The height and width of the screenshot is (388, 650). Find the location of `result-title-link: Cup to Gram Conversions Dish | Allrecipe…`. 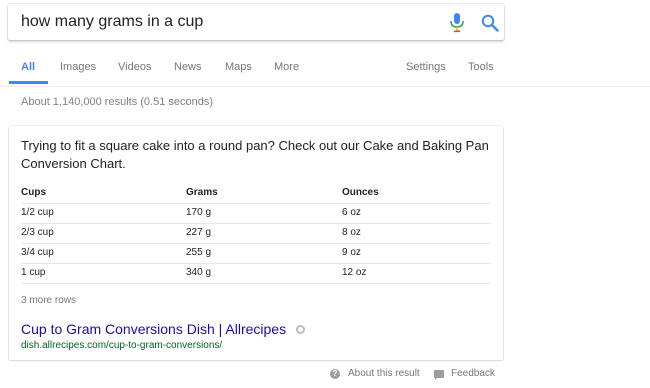

result-title-link: Cup to Gram Conversions Dish | Allrecipe… is located at coordinates (153, 329).